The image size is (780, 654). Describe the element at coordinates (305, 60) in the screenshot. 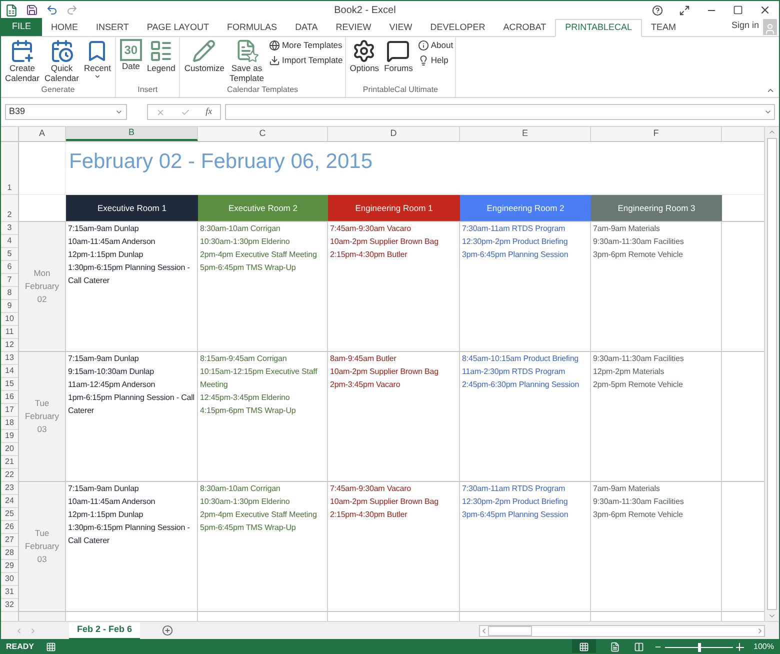

I see `ribbon-small-button: Import Template` at that location.